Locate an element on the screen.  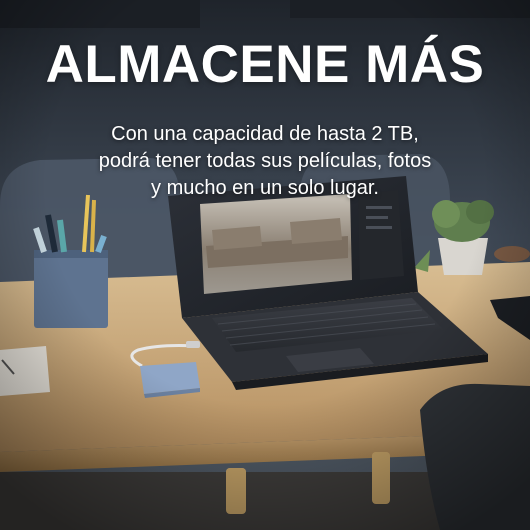
subtext-line: Con una capacidad de hasta 2 TB, is located at coordinates (265, 134).